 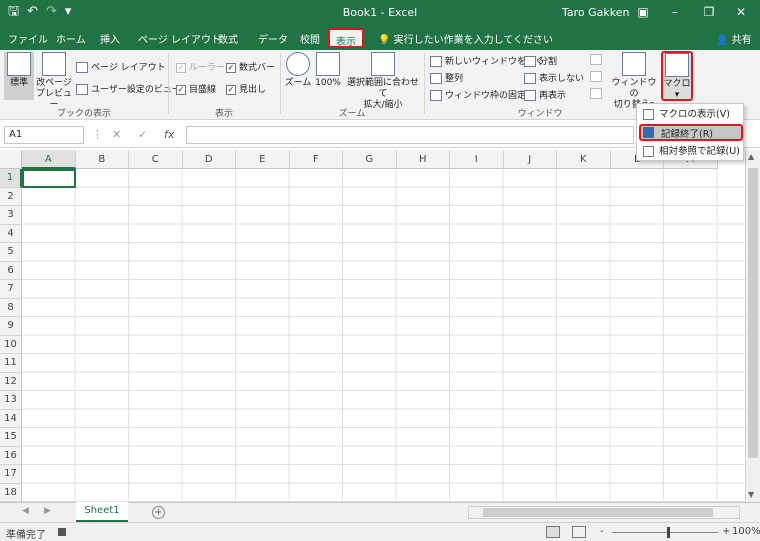 I want to click on zoom-slider-knob, so click(x=668, y=532).